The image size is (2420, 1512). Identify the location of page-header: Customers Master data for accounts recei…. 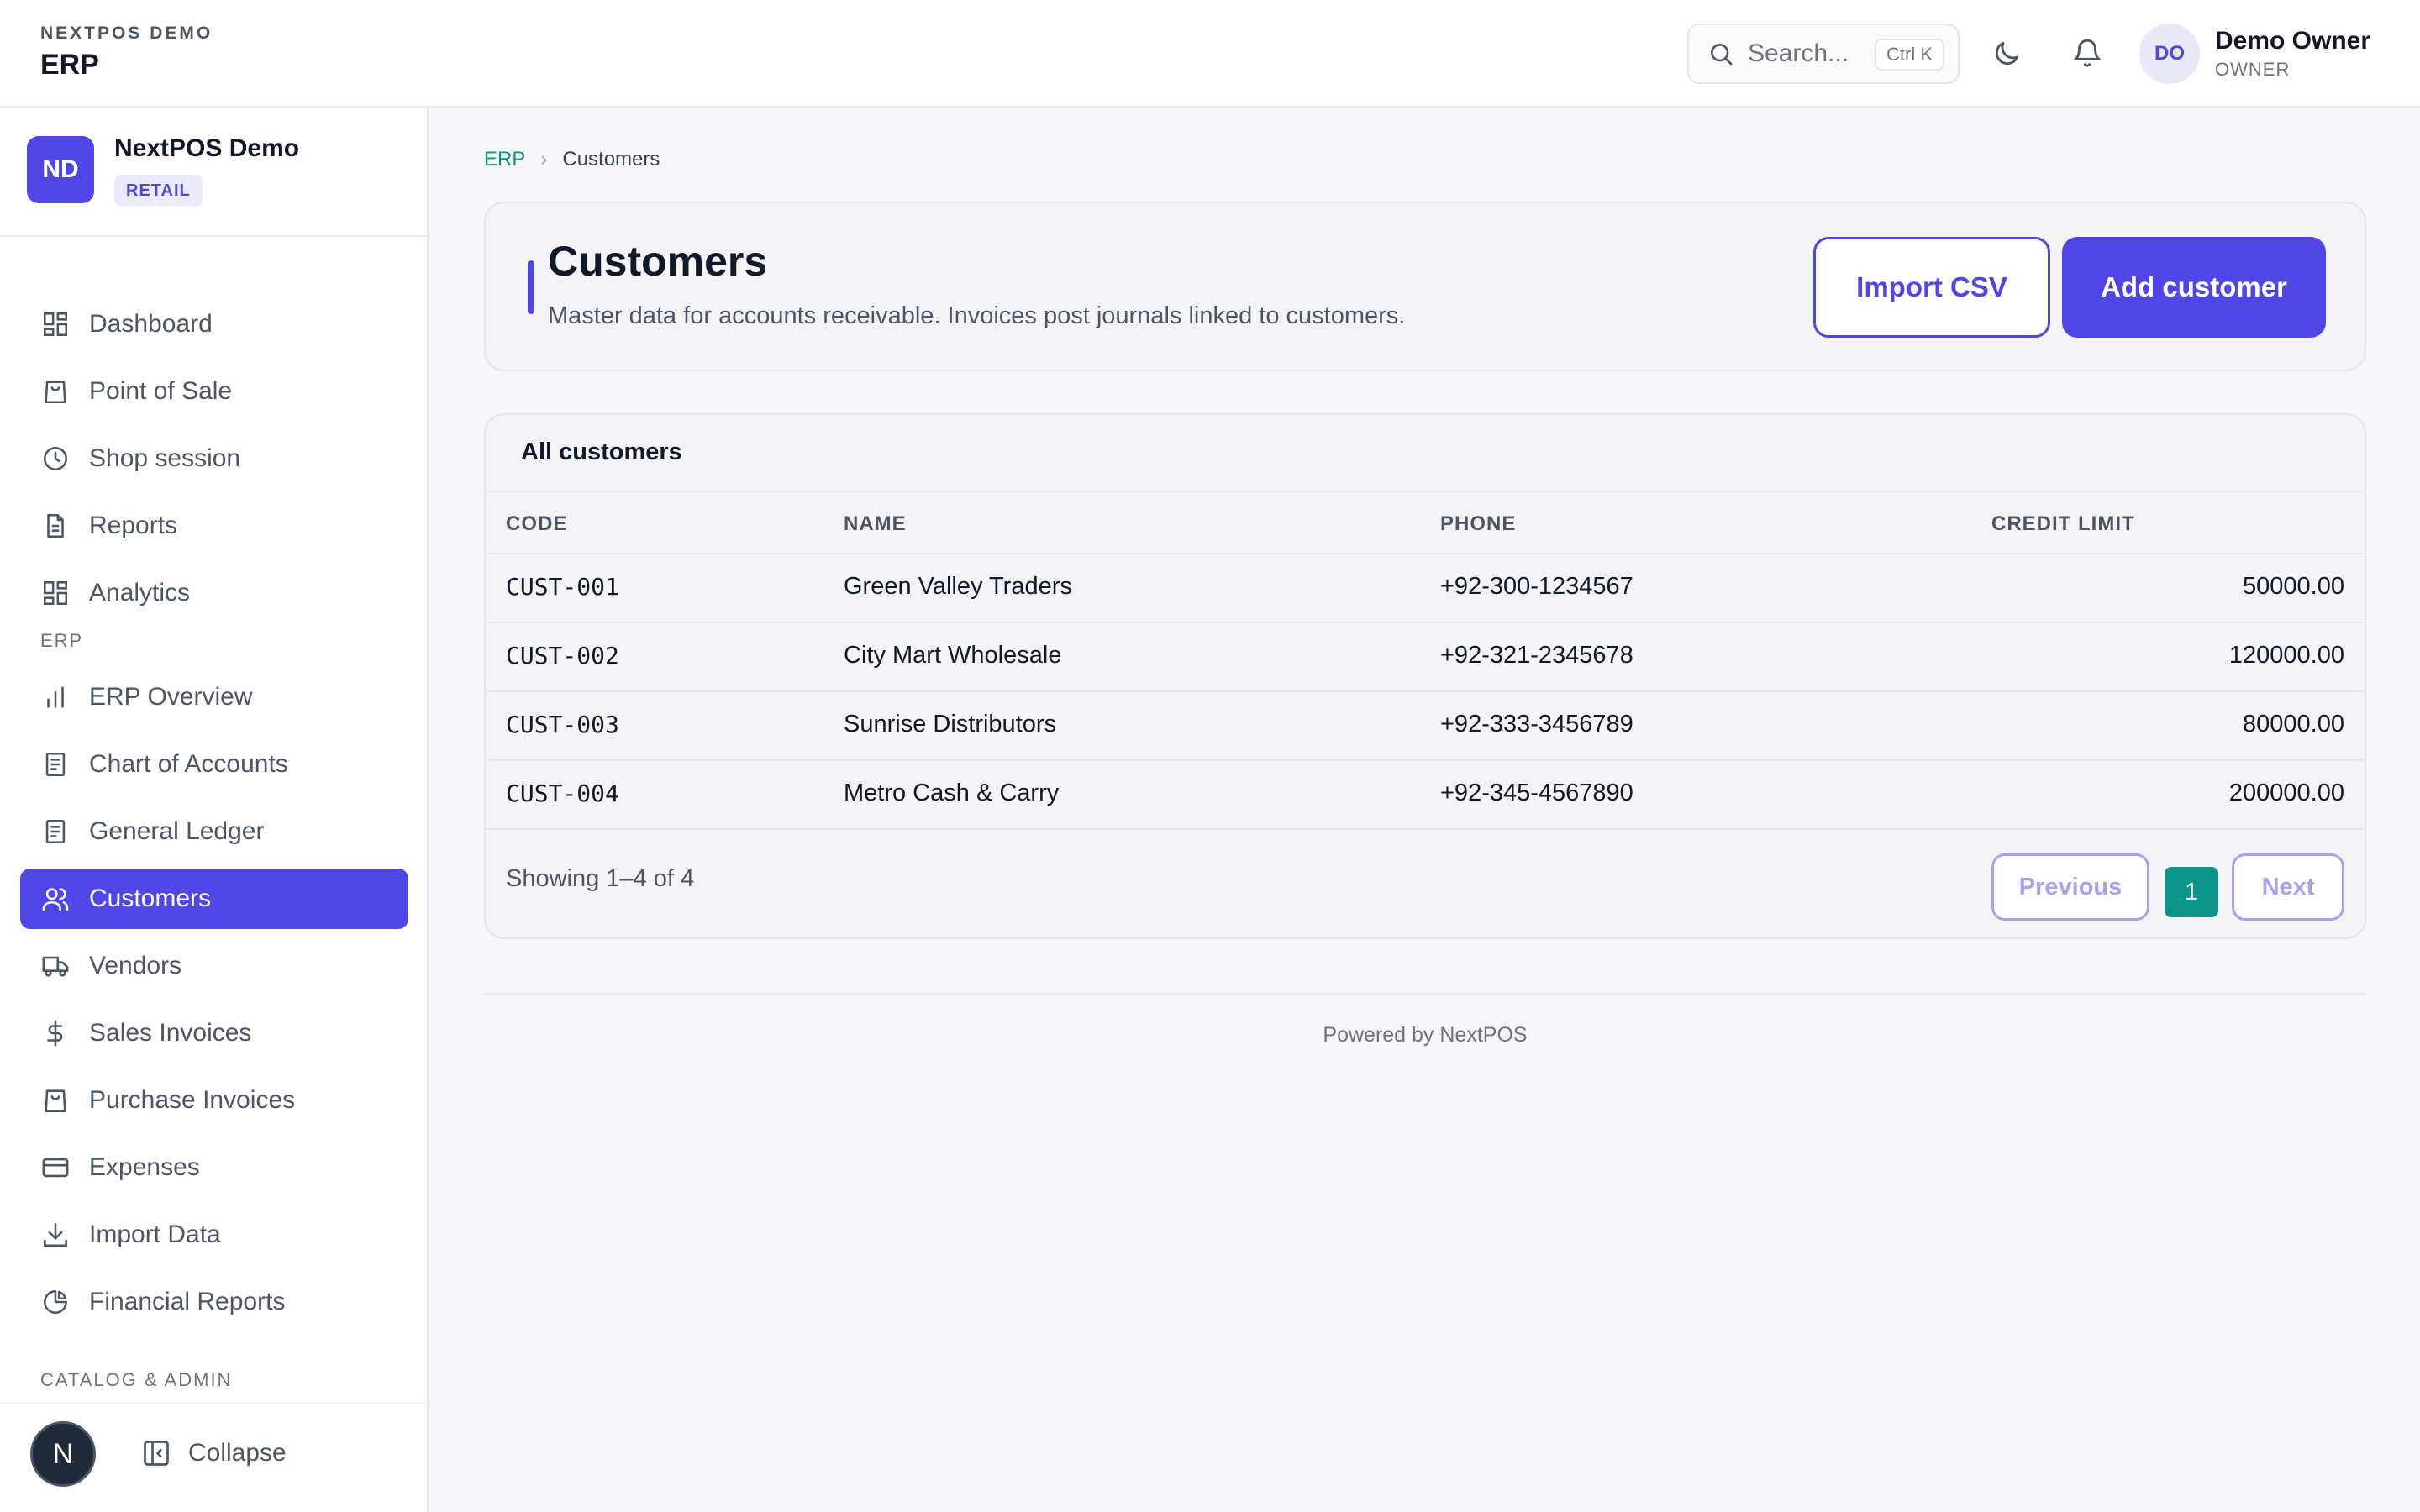
(1425, 286).